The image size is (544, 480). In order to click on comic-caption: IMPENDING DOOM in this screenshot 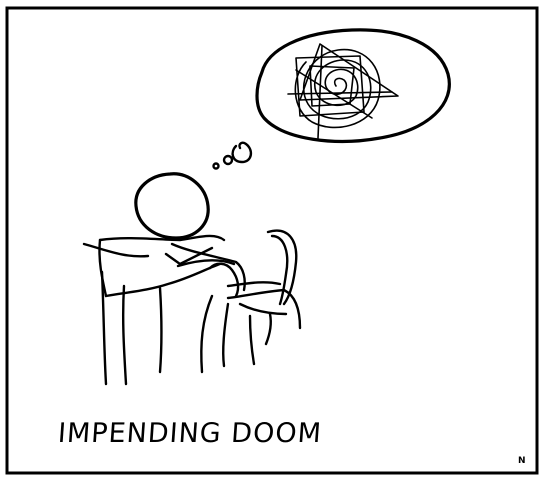, I will do `click(189, 433)`.